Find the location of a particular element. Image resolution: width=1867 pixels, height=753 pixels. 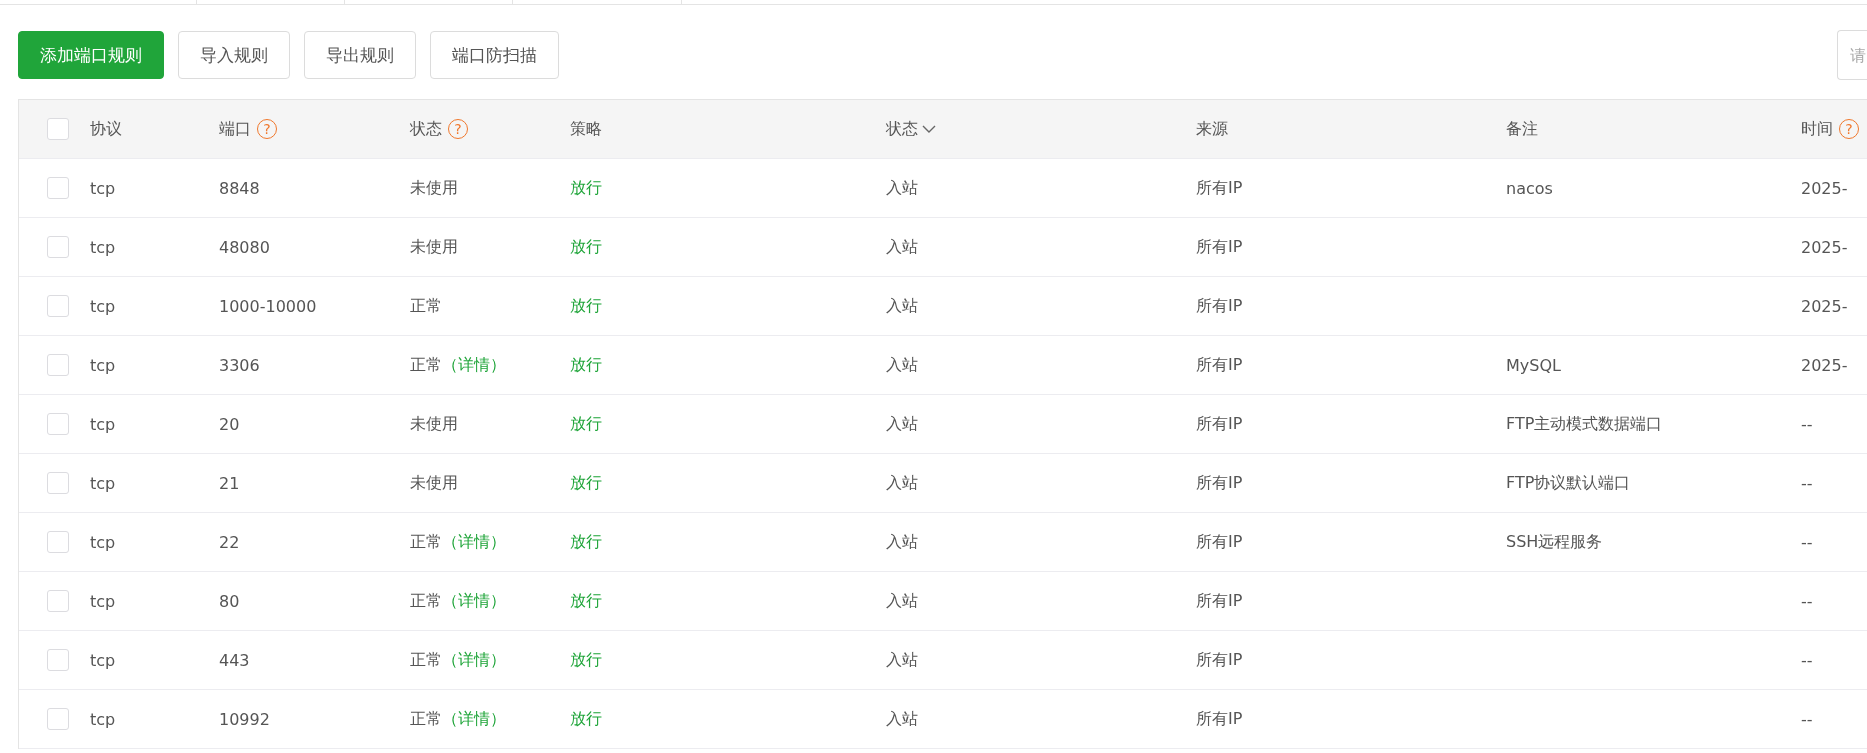

table-cell: 10992 is located at coordinates (244, 719).